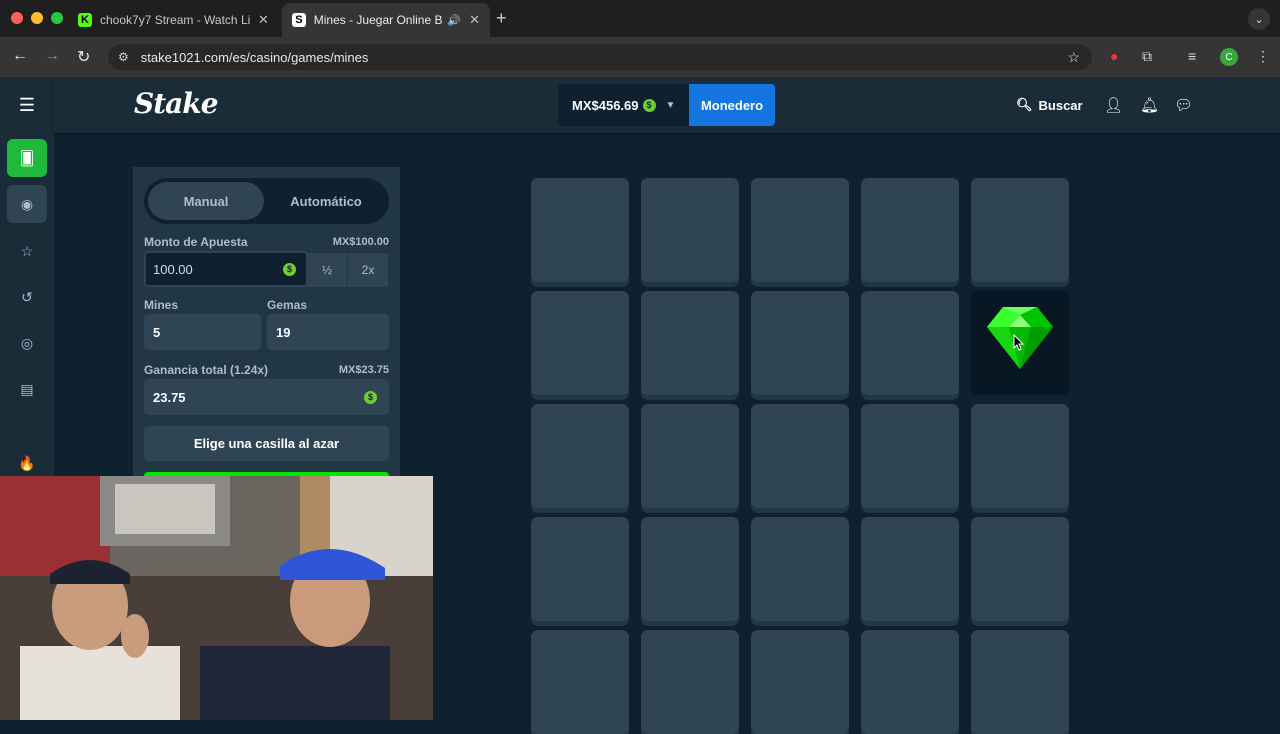 The width and height of the screenshot is (1280, 734). I want to click on search-button: 🔍︎ Buscar, so click(1049, 105).